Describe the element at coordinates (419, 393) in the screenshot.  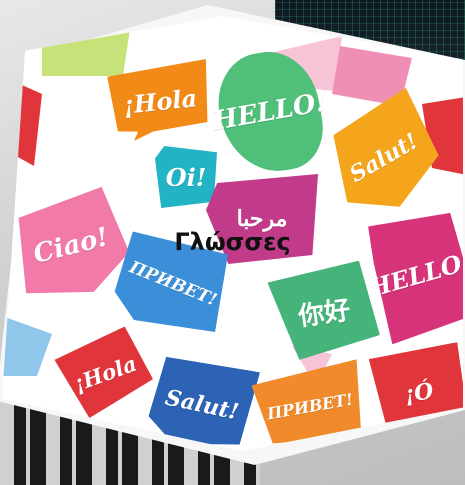
I see `bubble-text: ¡Ó` at that location.